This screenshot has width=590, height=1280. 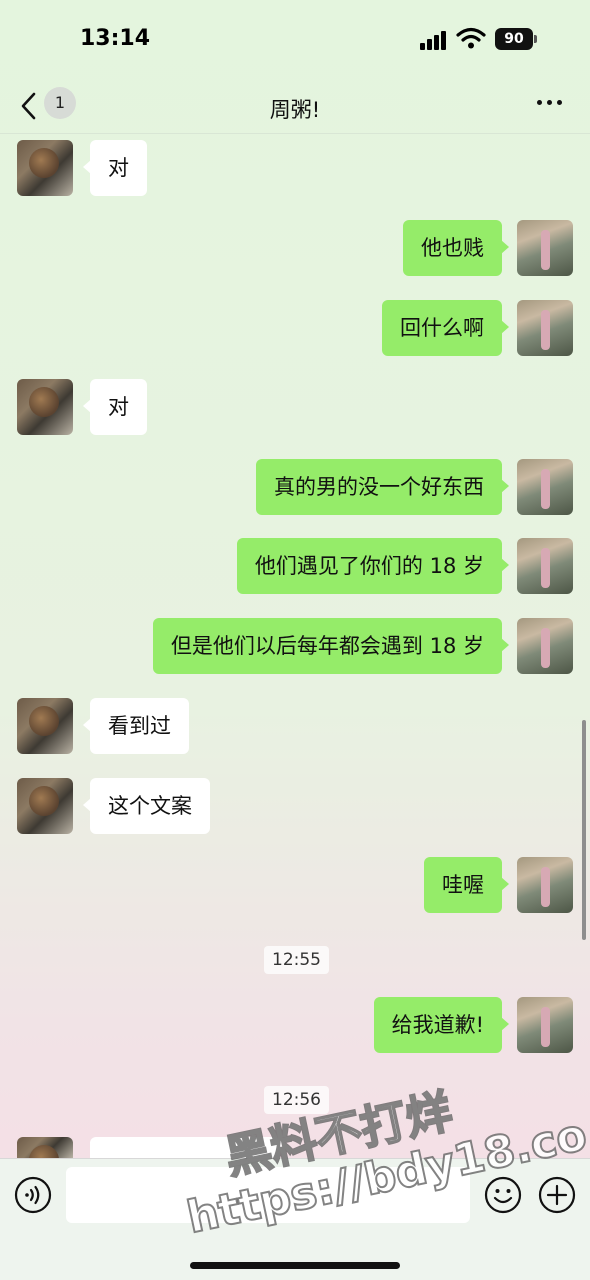 I want to click on battery-level: 90, so click(x=514, y=39).